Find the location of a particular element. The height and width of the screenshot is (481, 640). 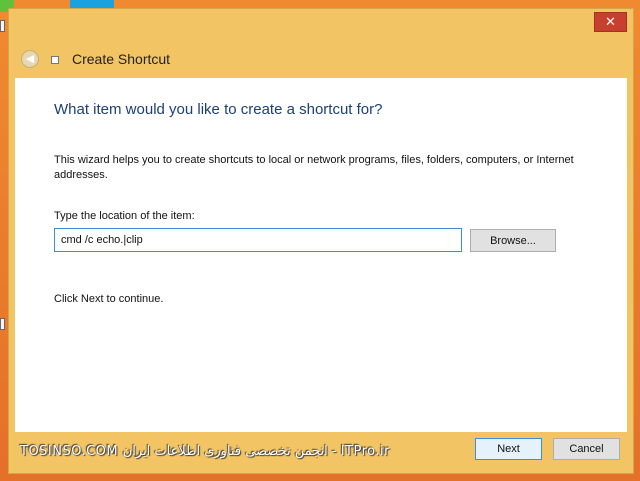

next-button: Next is located at coordinates (508, 449).